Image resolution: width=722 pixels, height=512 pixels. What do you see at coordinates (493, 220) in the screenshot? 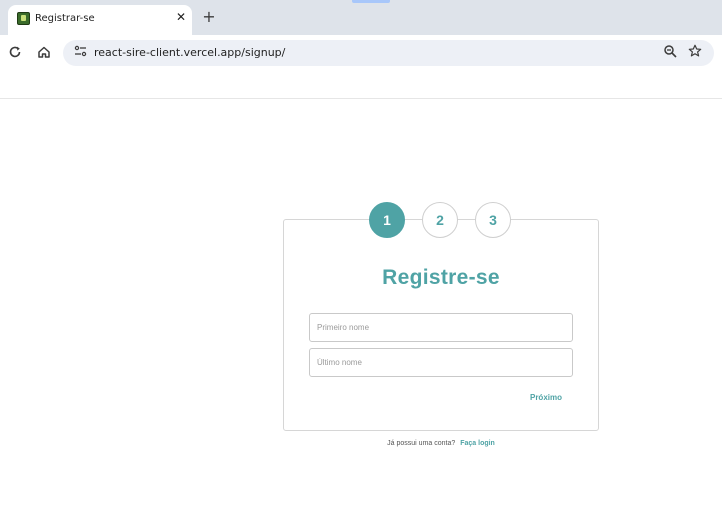
I see `step-3: 3` at bounding box center [493, 220].